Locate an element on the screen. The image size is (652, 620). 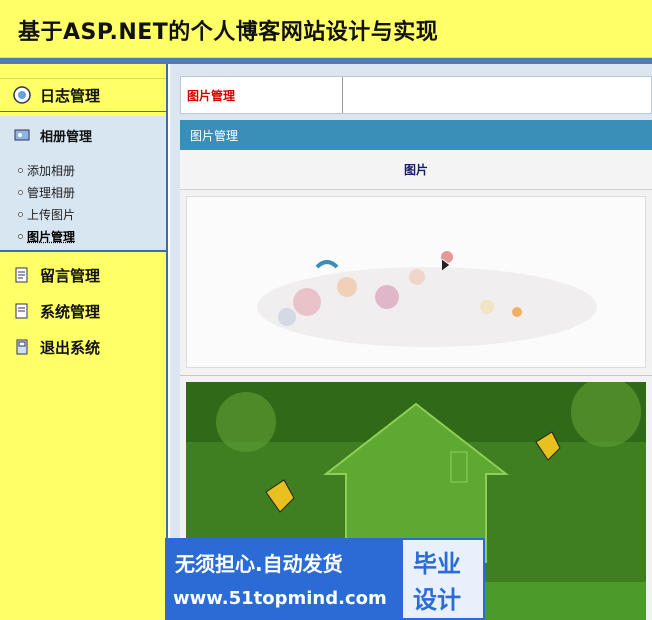
sidebar-item-label: 退出系统 is located at coordinates (70, 347).